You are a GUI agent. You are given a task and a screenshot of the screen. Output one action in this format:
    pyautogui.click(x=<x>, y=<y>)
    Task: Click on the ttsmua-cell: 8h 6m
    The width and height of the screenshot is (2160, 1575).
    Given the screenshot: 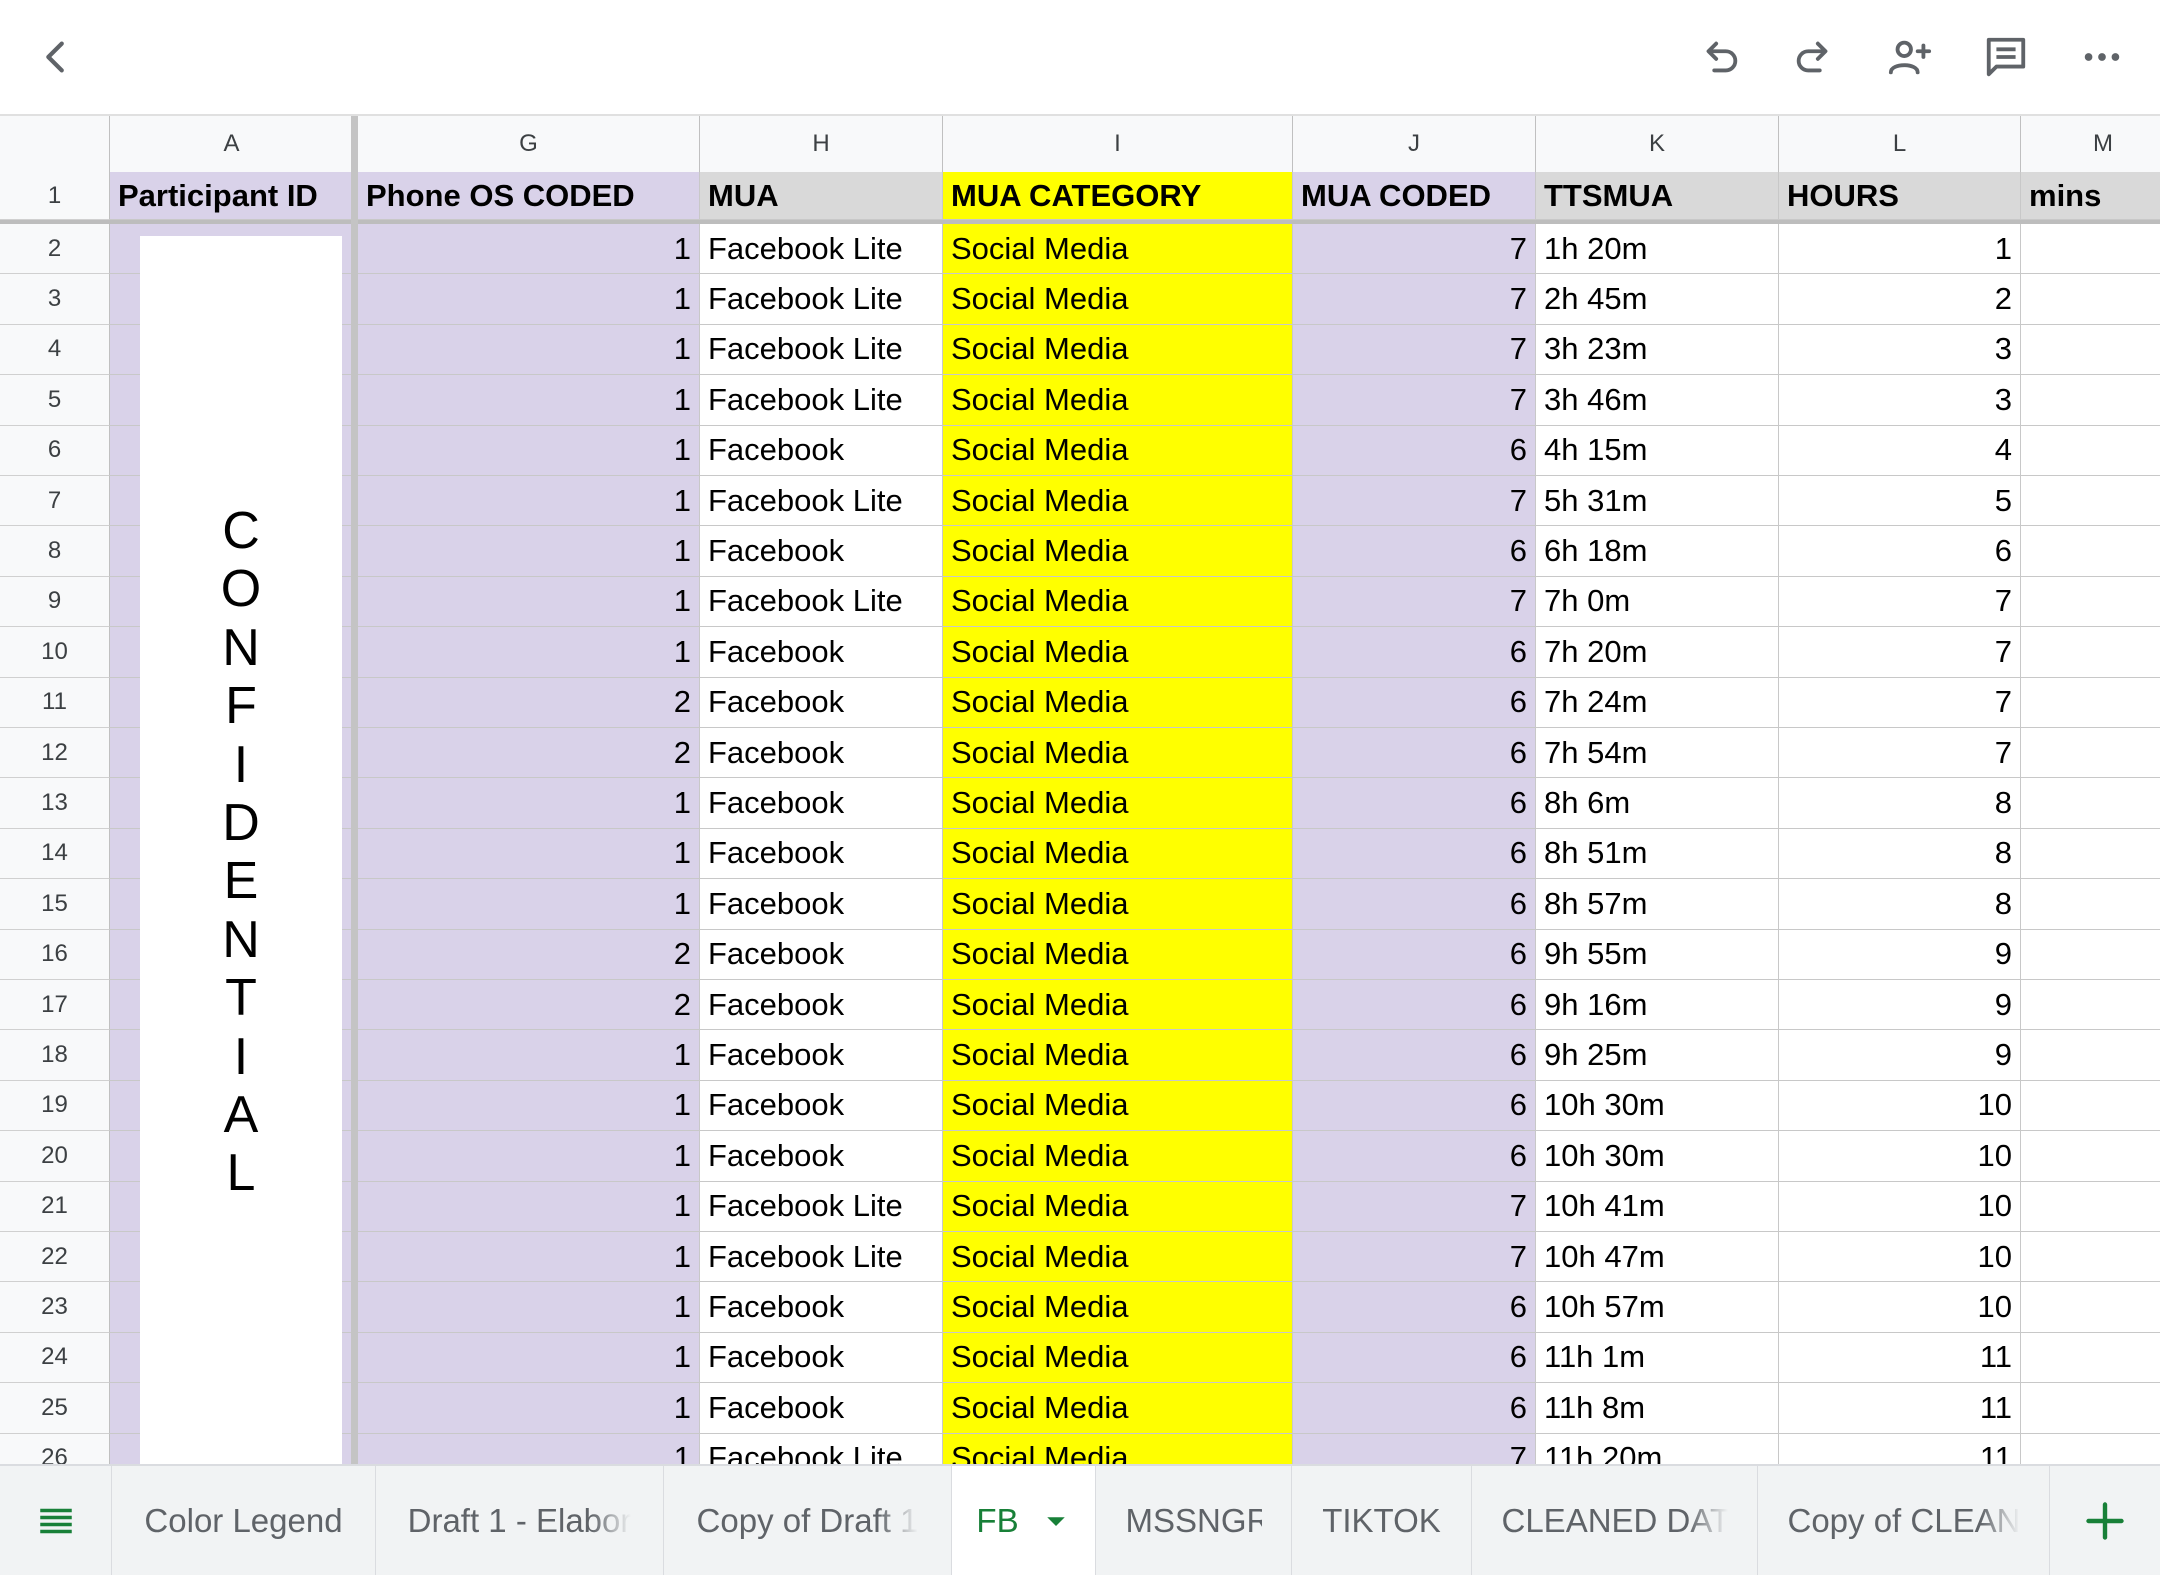 What is the action you would take?
    pyautogui.click(x=1657, y=803)
    